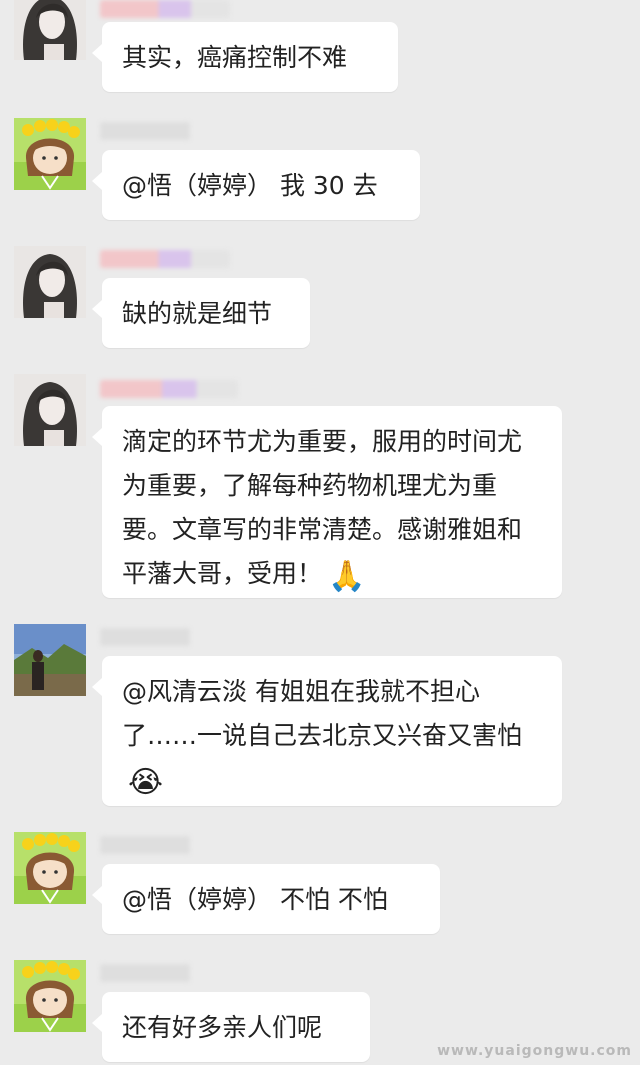 The width and height of the screenshot is (640, 1065). Describe the element at coordinates (347, 576) in the screenshot. I see `praying-hands-icon: 🙏` at that location.